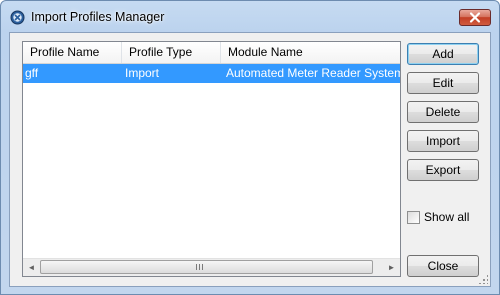 The height and width of the screenshot is (295, 500). I want to click on scroll-right-arrow-icon: ►, so click(391, 267).